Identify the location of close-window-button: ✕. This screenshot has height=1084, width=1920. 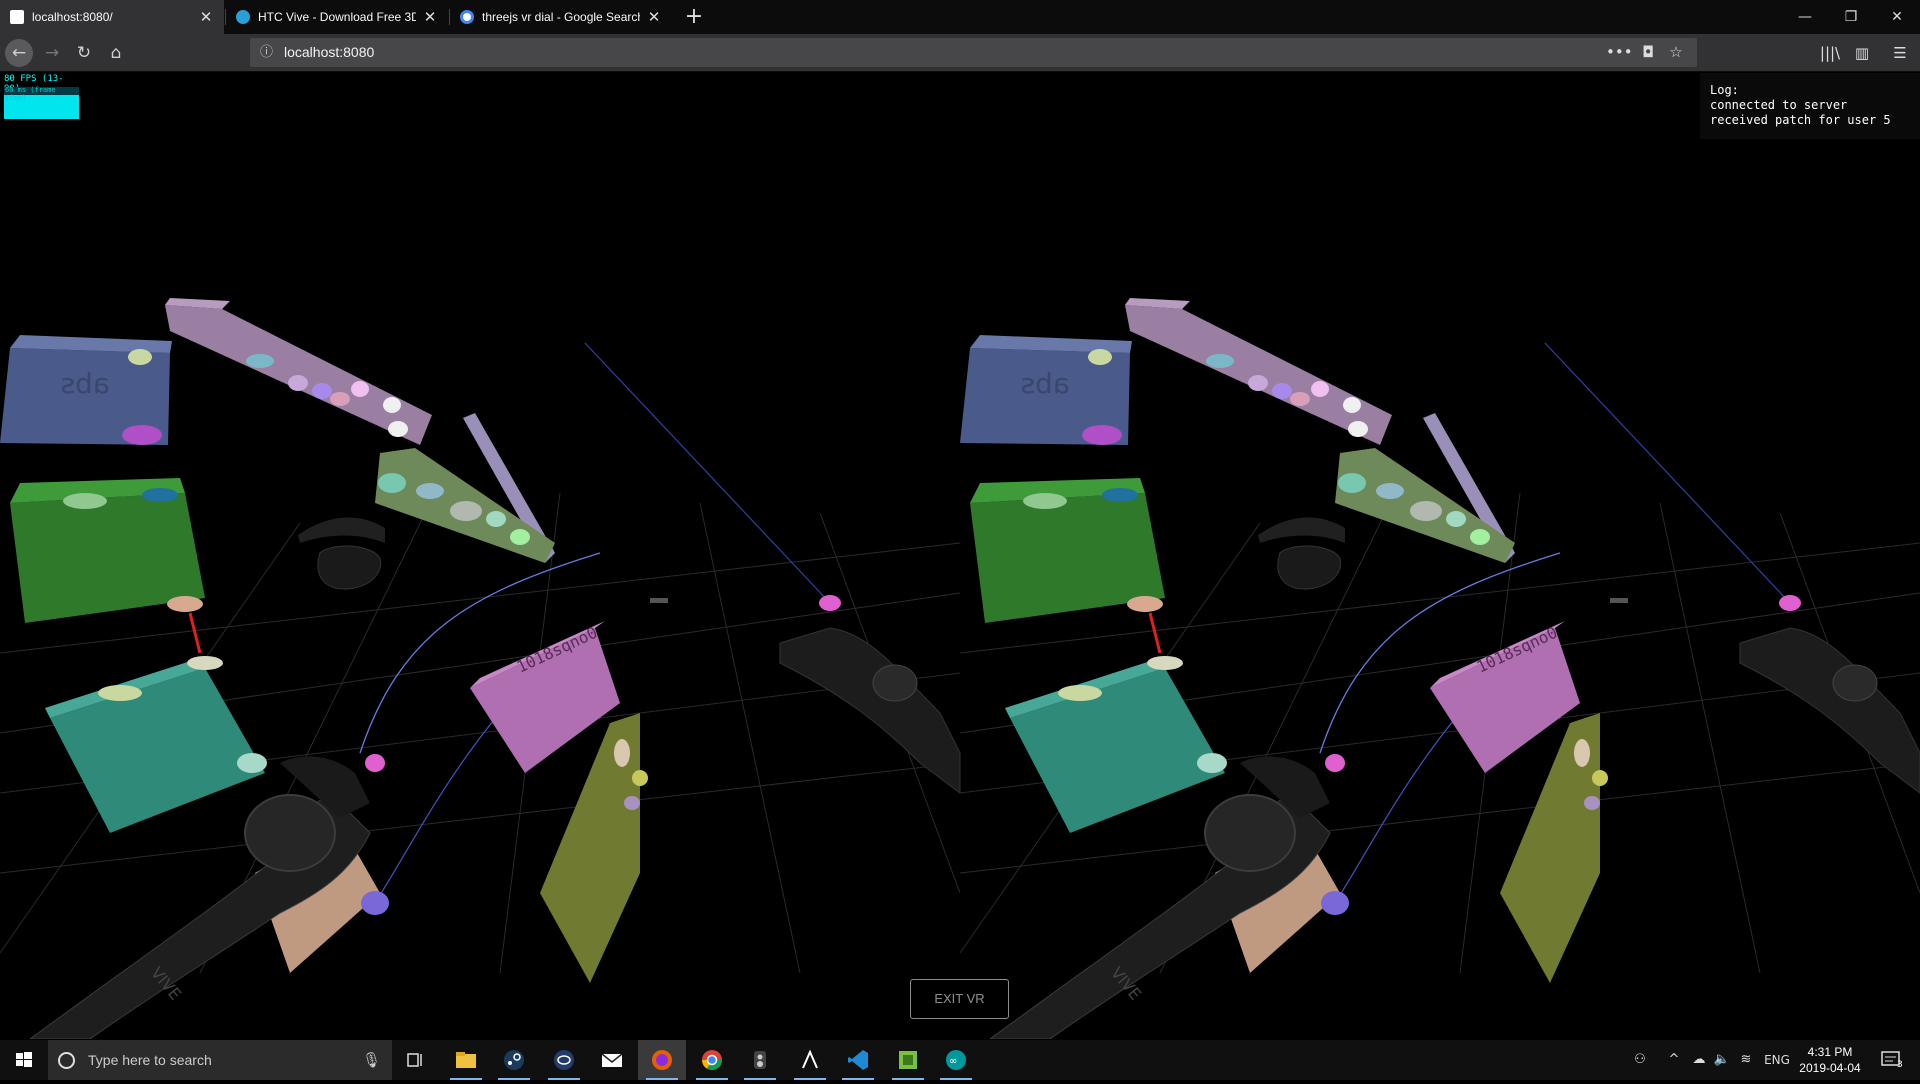
(1897, 17).